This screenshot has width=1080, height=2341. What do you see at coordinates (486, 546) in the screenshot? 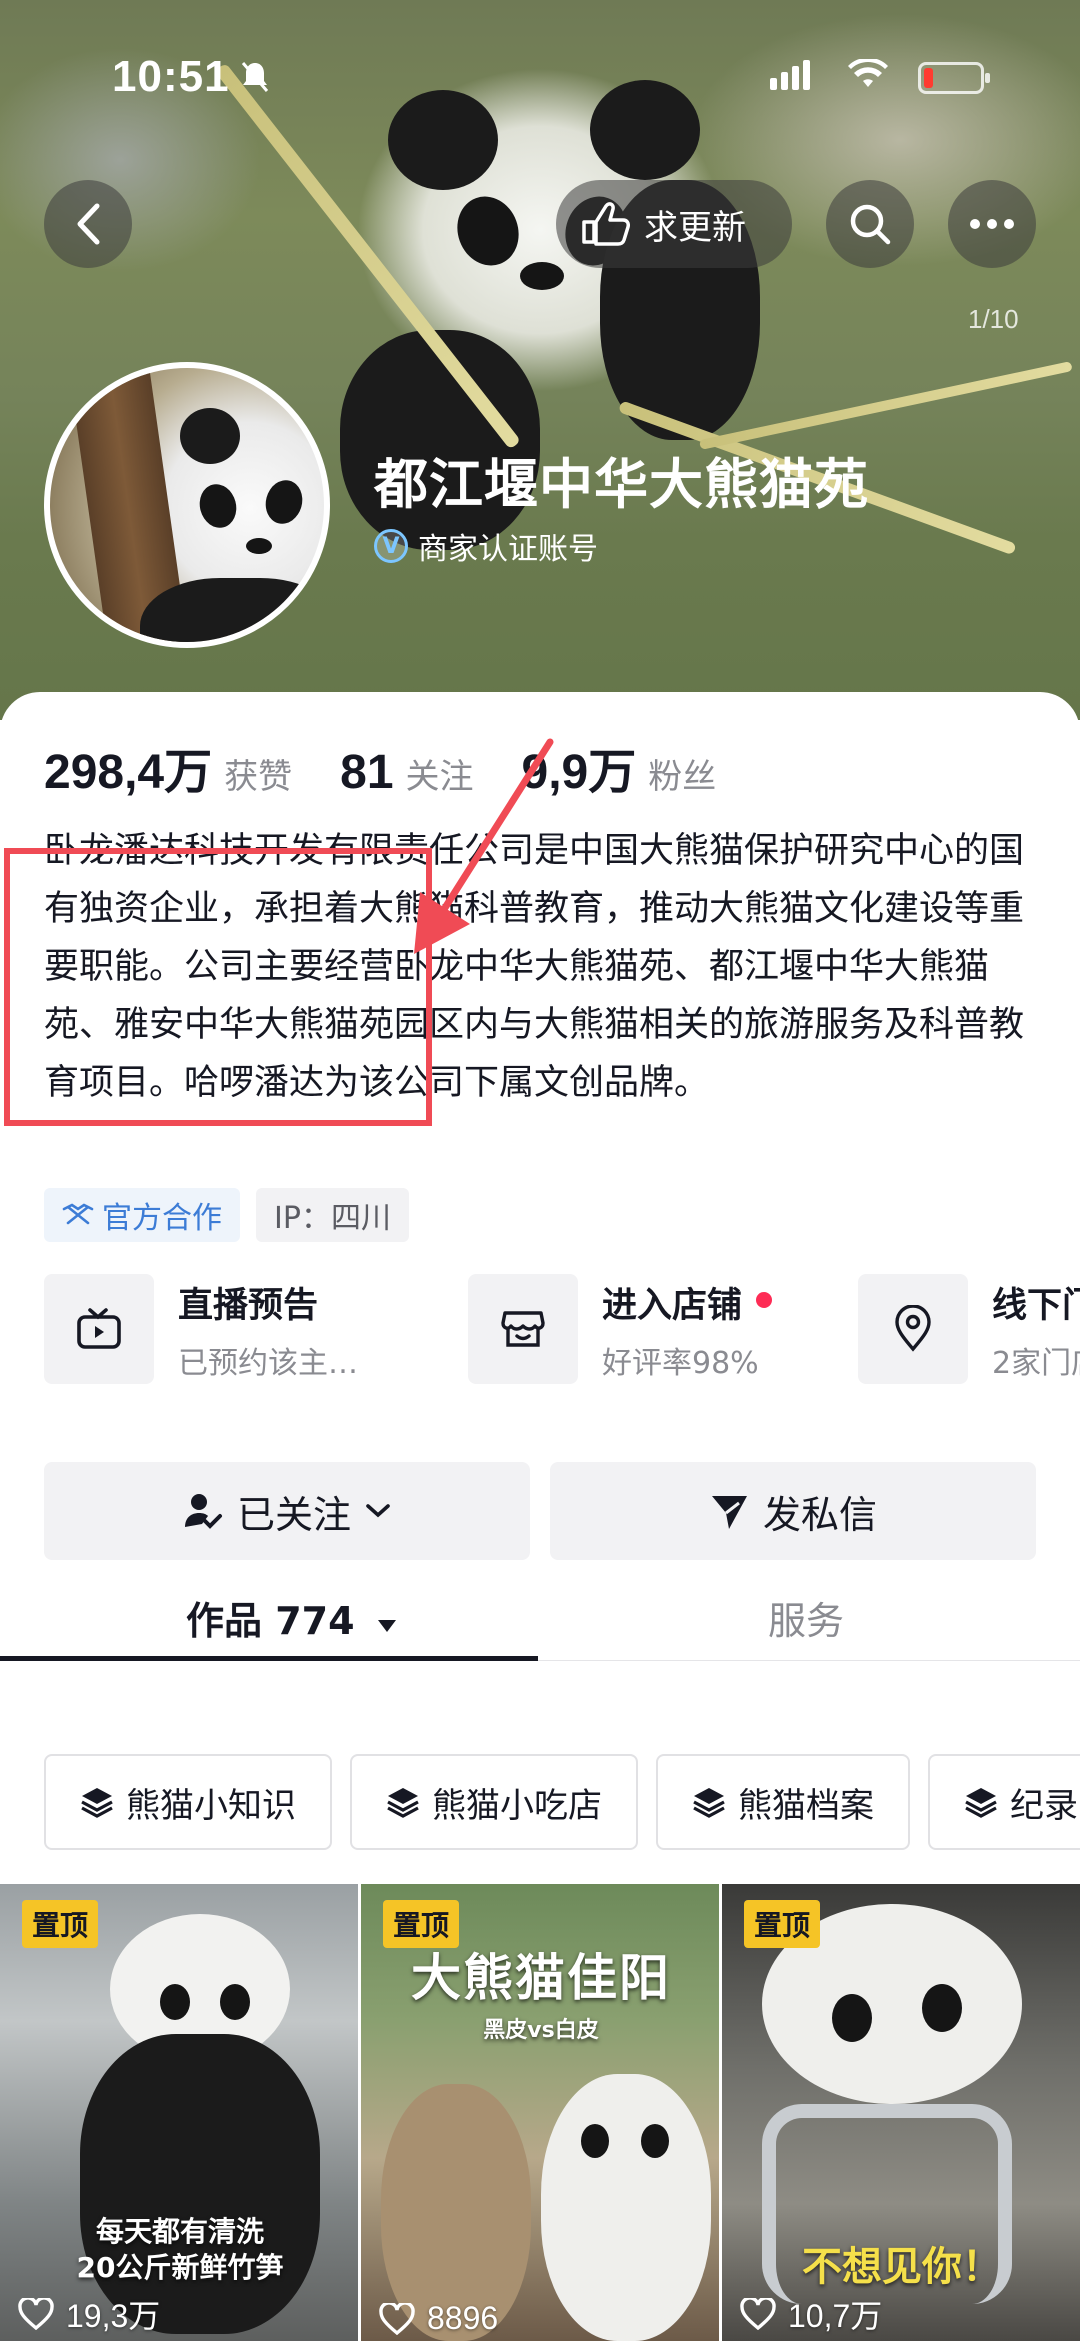
I see `verification-label: V 商家认证账号` at bounding box center [486, 546].